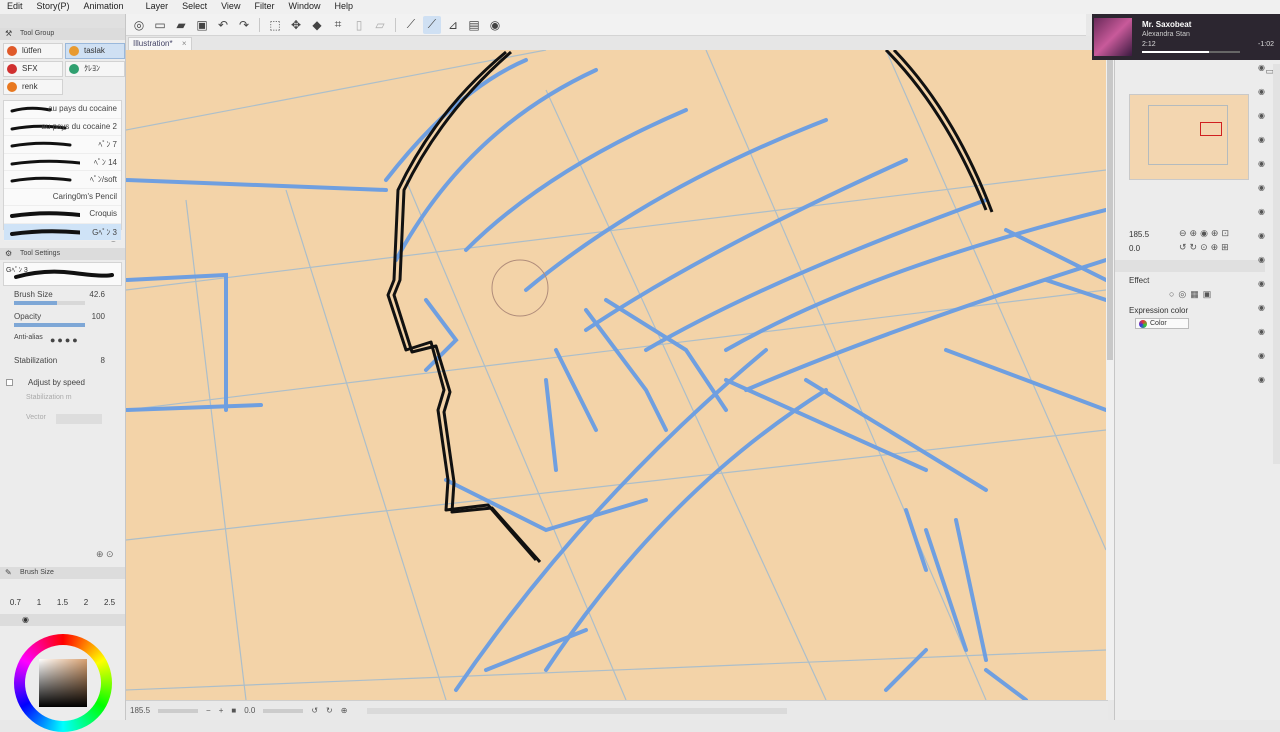  I want to click on brush-size-value: 42.6, so click(97, 294).